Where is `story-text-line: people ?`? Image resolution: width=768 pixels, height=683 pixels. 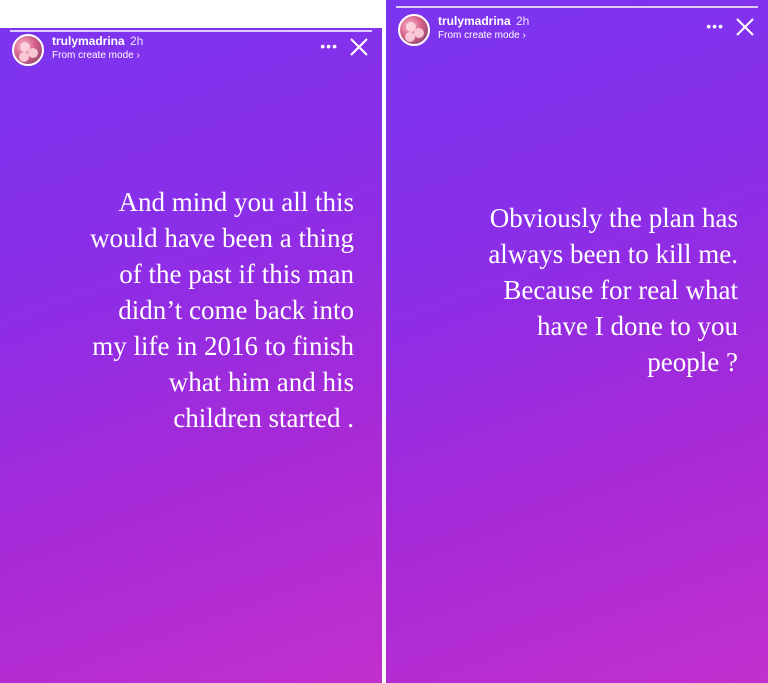
story-text-line: people ? is located at coordinates (692, 362).